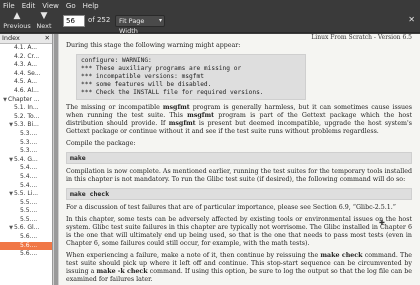 This screenshot has height=285, width=420. I want to click on page-number-input: 56, so click(74, 21).